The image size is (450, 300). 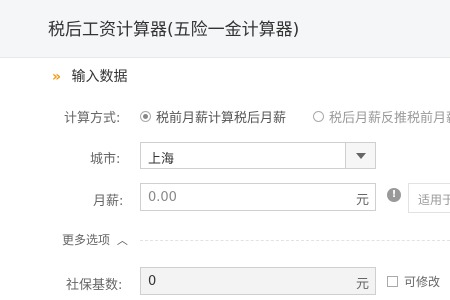 I want to click on social-base-field: 元, so click(x=258, y=281).